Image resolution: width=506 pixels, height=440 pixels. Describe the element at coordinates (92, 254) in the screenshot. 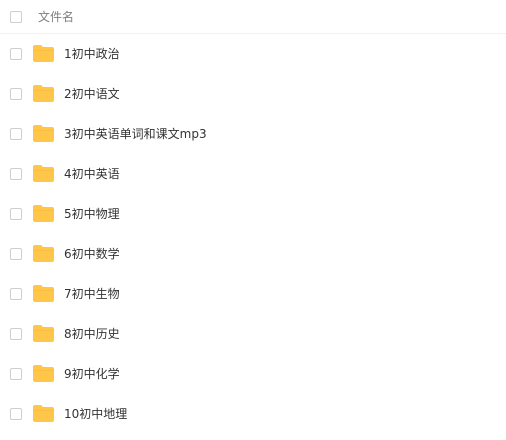

I see `file-name: 6初中数学` at that location.